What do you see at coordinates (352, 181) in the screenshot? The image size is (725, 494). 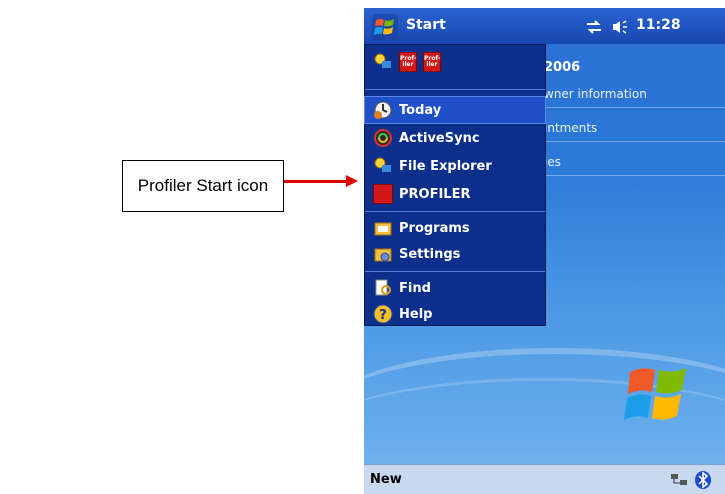 I see `annotation-arrow-head` at bounding box center [352, 181].